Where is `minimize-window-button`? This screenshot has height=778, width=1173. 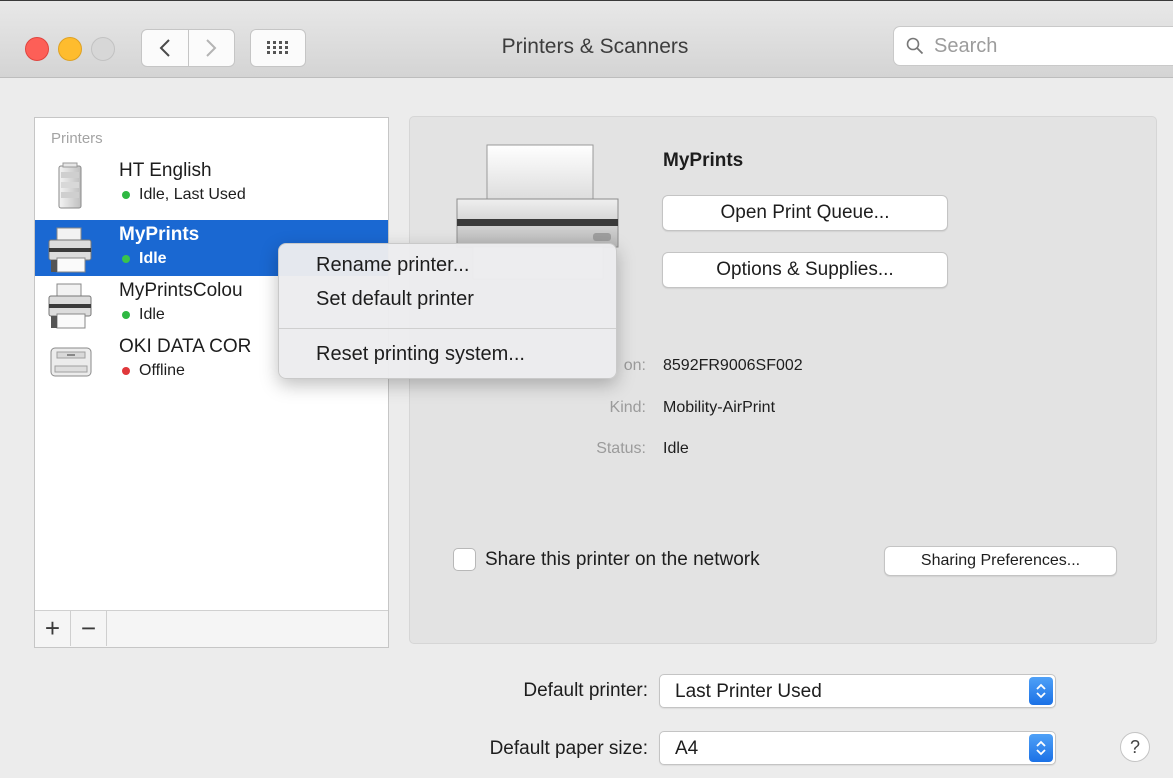
minimize-window-button is located at coordinates (70, 49).